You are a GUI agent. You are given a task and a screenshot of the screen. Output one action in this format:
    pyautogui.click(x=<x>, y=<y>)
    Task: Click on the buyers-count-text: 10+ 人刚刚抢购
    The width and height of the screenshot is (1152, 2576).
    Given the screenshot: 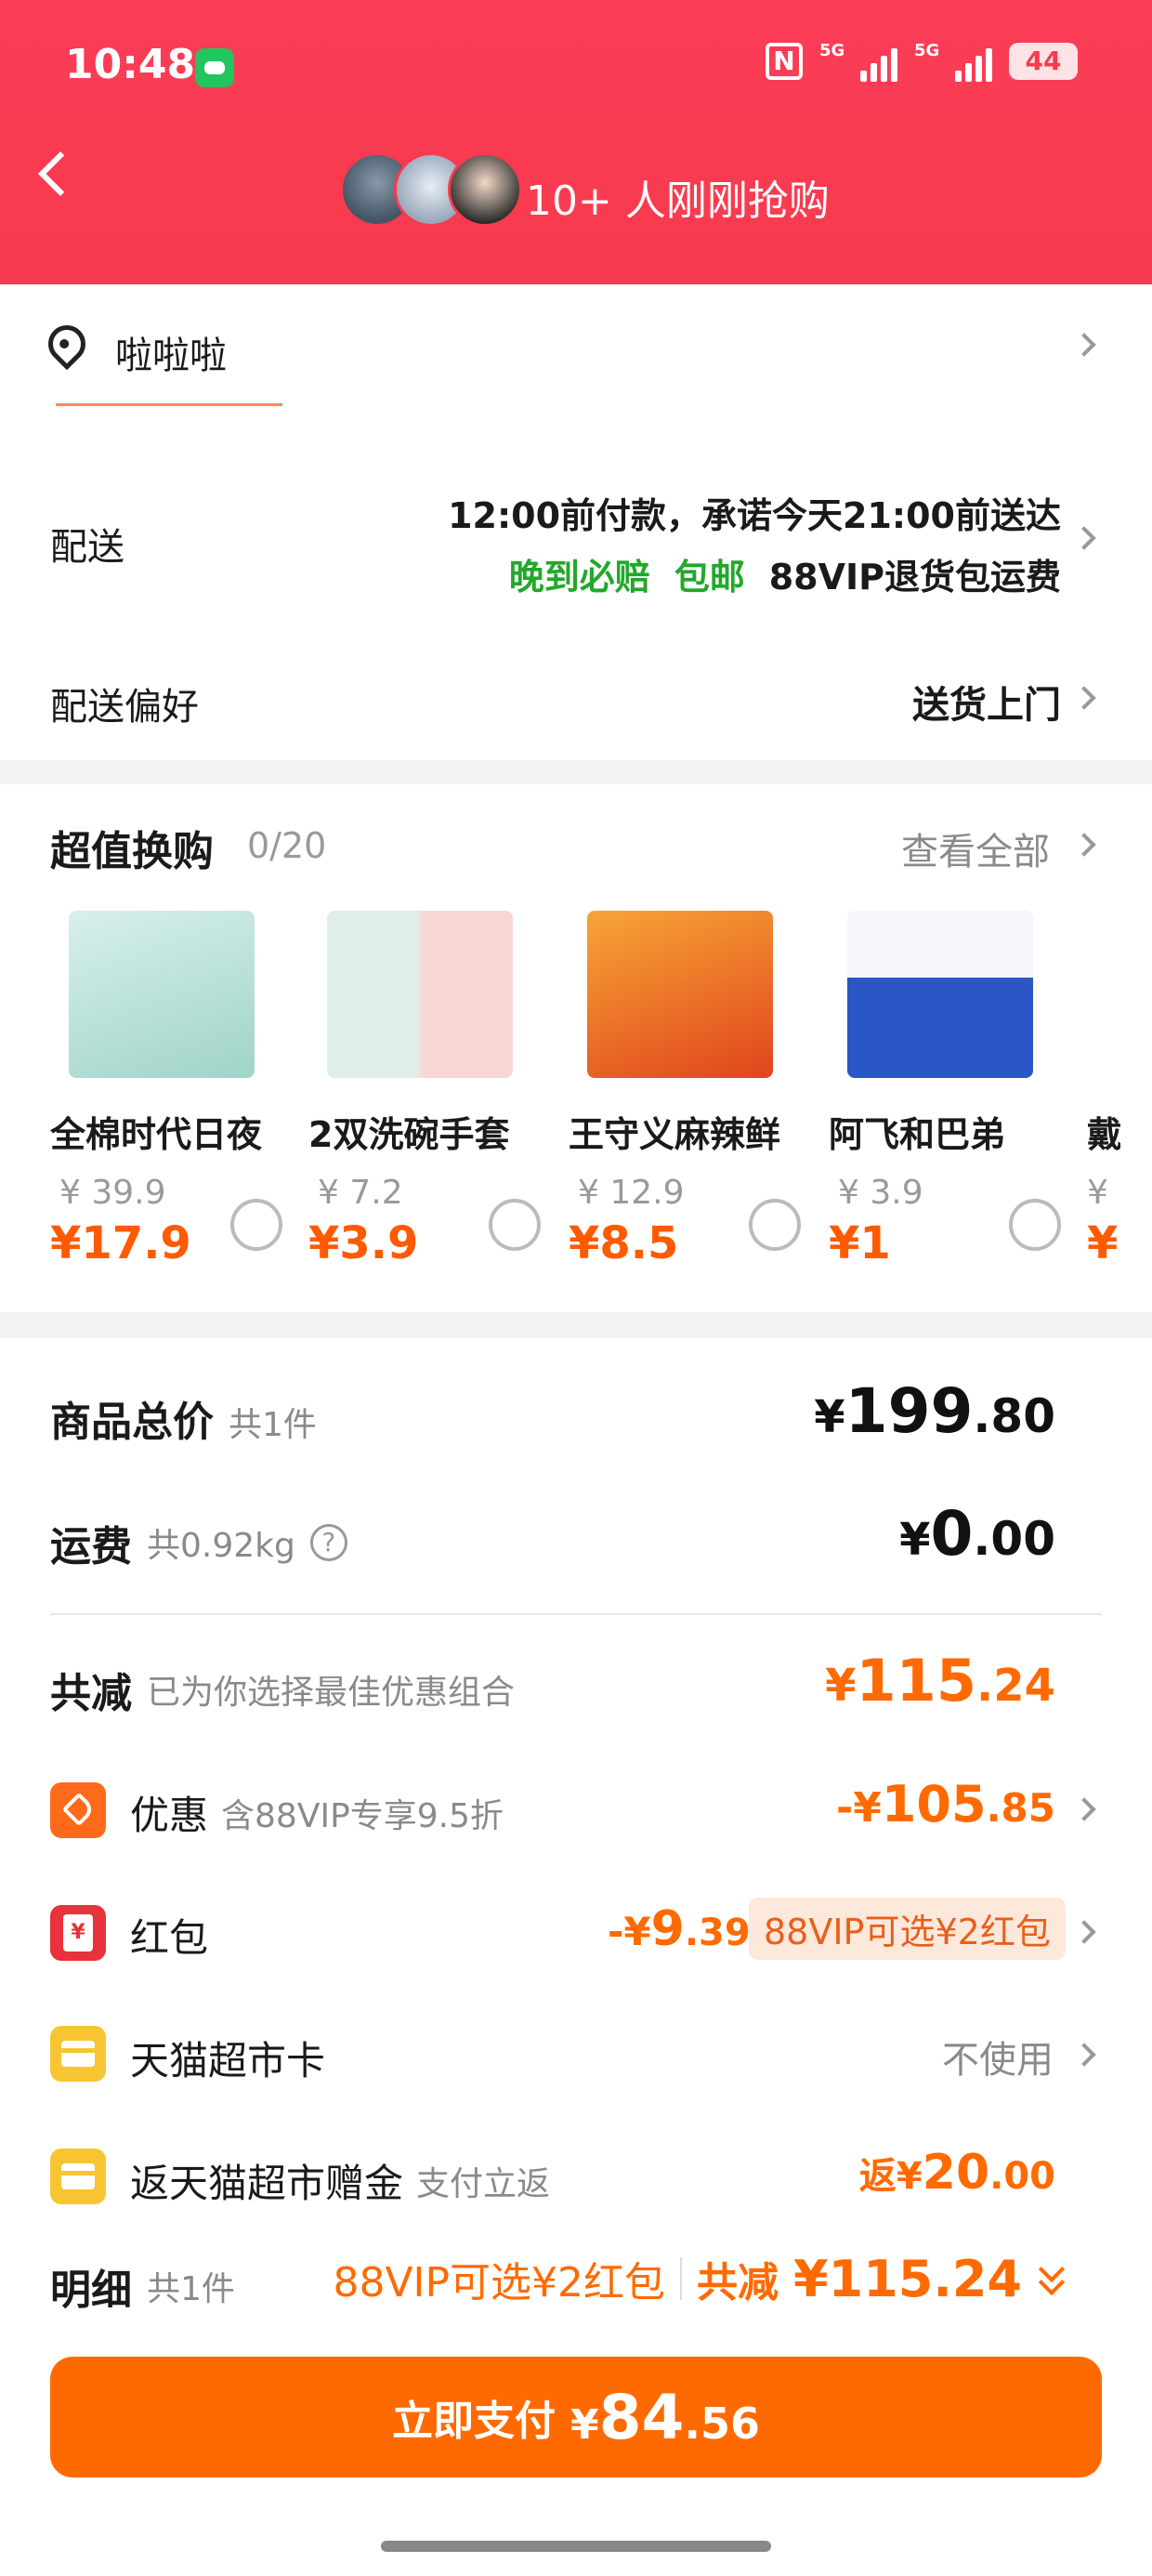 What is the action you would take?
    pyautogui.click(x=678, y=201)
    